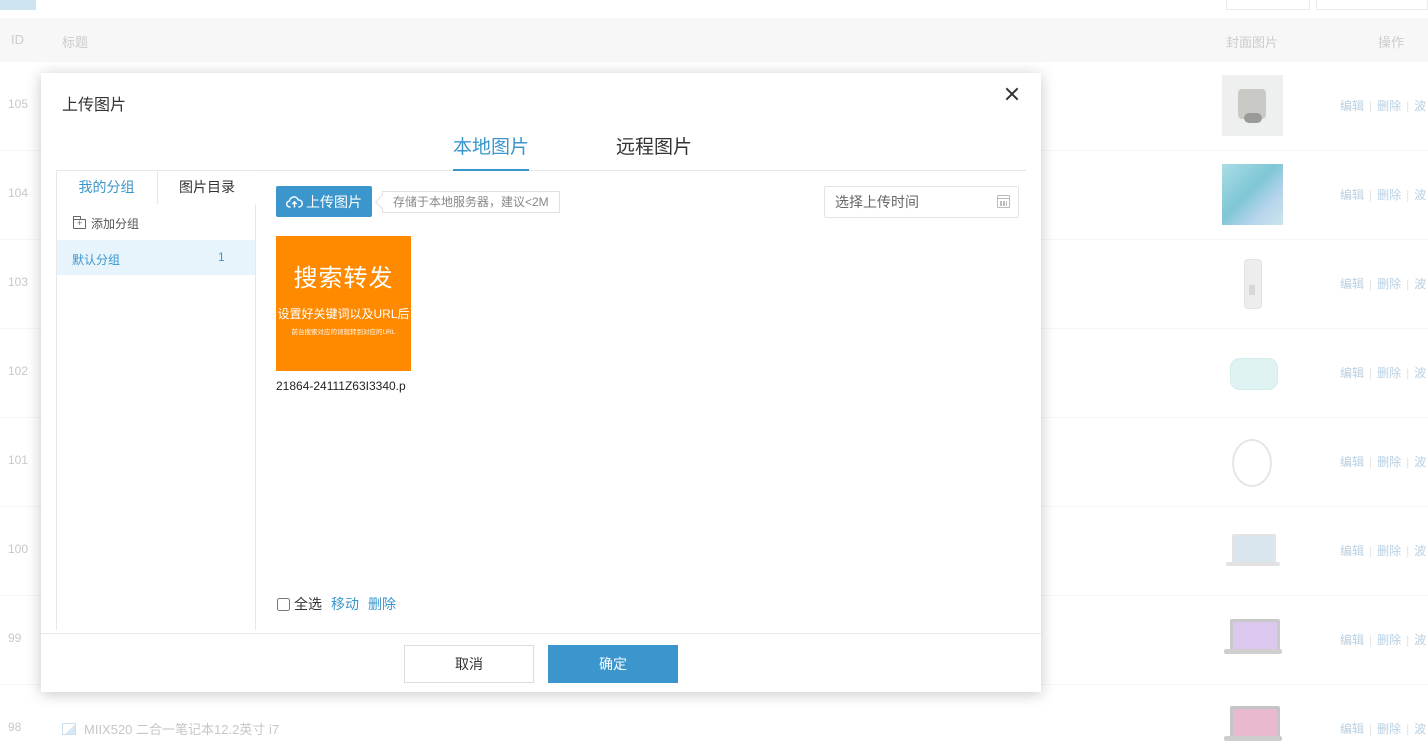 The width and height of the screenshot is (1428, 753). I want to click on thumbnail-heading: 搜索转发, so click(343, 278).